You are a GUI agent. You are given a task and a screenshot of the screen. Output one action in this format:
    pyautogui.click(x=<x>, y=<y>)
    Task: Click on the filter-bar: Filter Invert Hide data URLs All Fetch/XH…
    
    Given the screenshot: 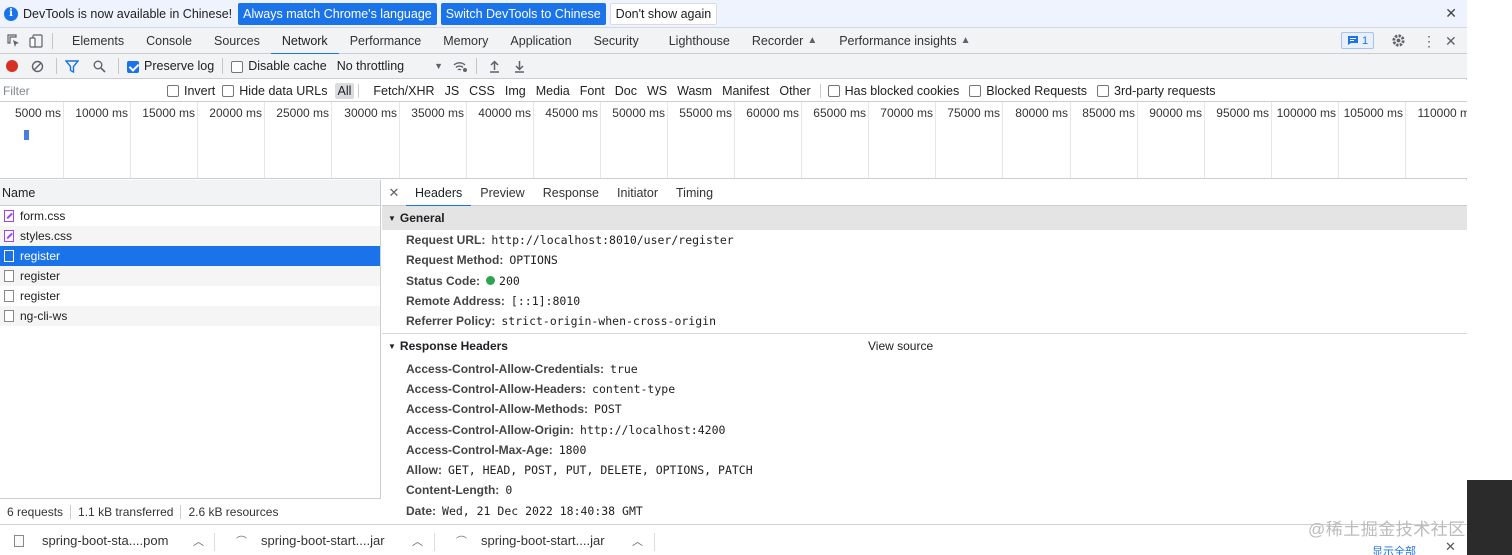 What is the action you would take?
    pyautogui.click(x=733, y=91)
    